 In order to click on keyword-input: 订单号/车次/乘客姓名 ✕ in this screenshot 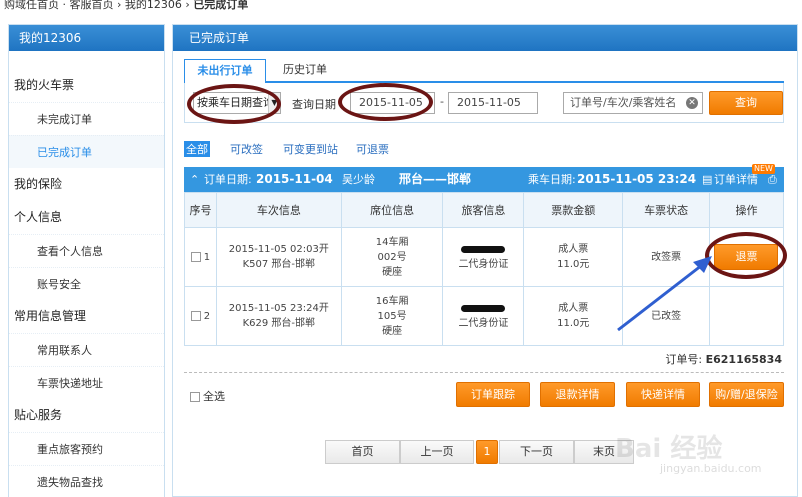, I will do `click(633, 103)`.